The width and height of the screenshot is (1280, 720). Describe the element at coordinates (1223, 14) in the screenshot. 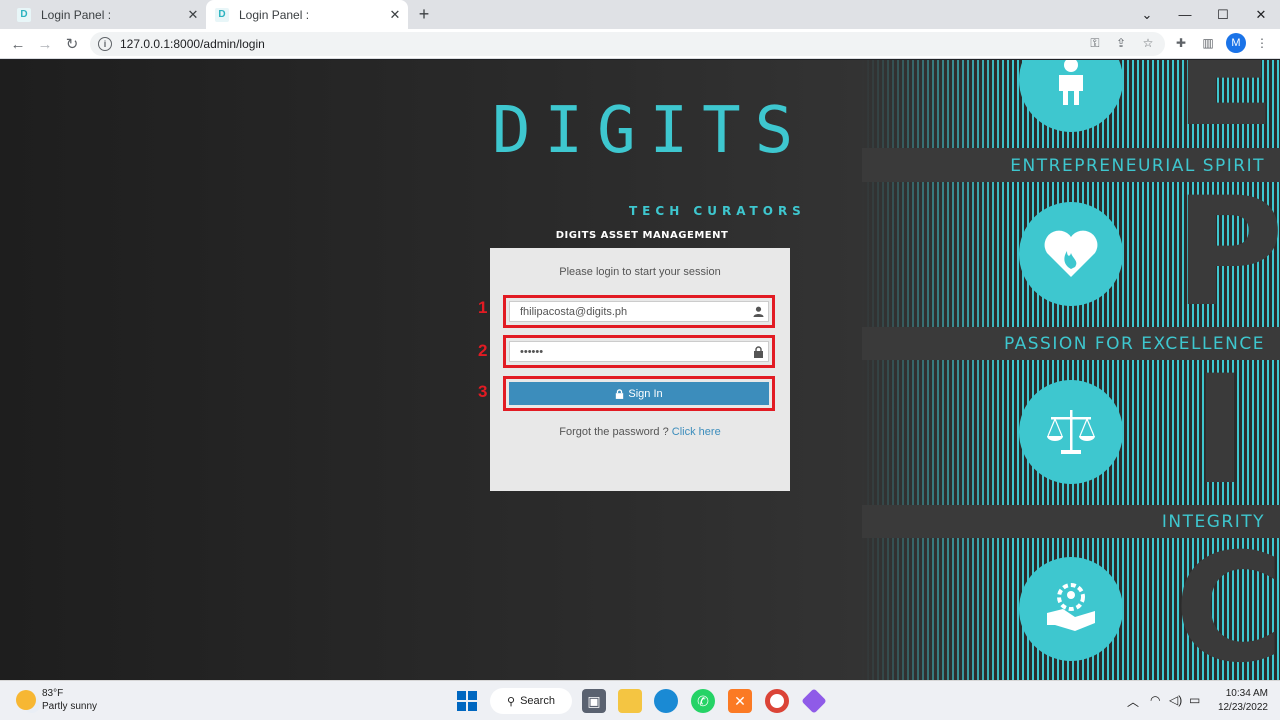

I see `maximize-button: ☐` at that location.